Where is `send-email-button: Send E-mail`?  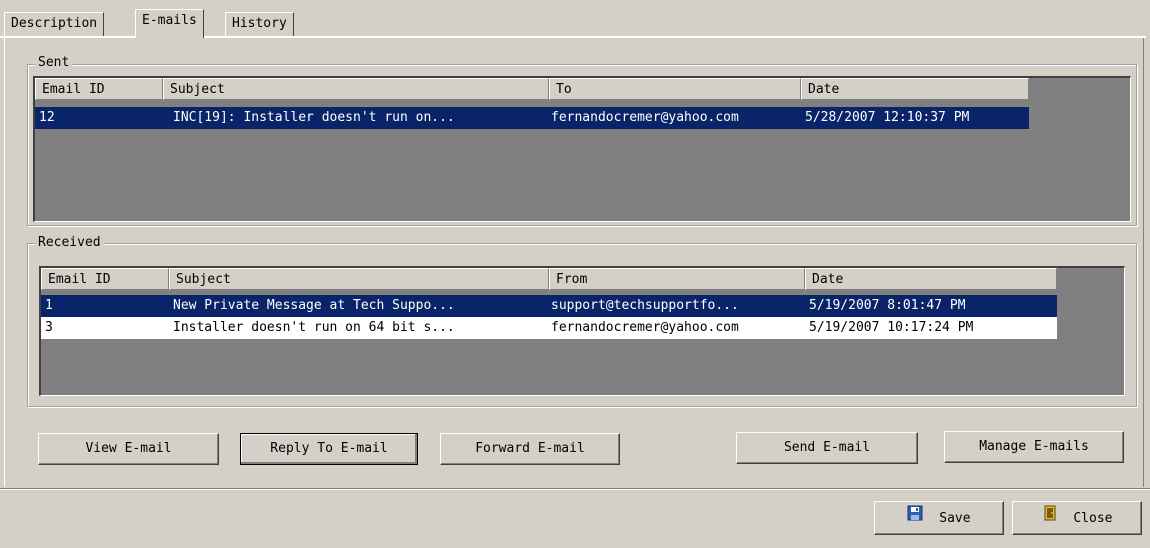 send-email-button: Send E-mail is located at coordinates (827, 448).